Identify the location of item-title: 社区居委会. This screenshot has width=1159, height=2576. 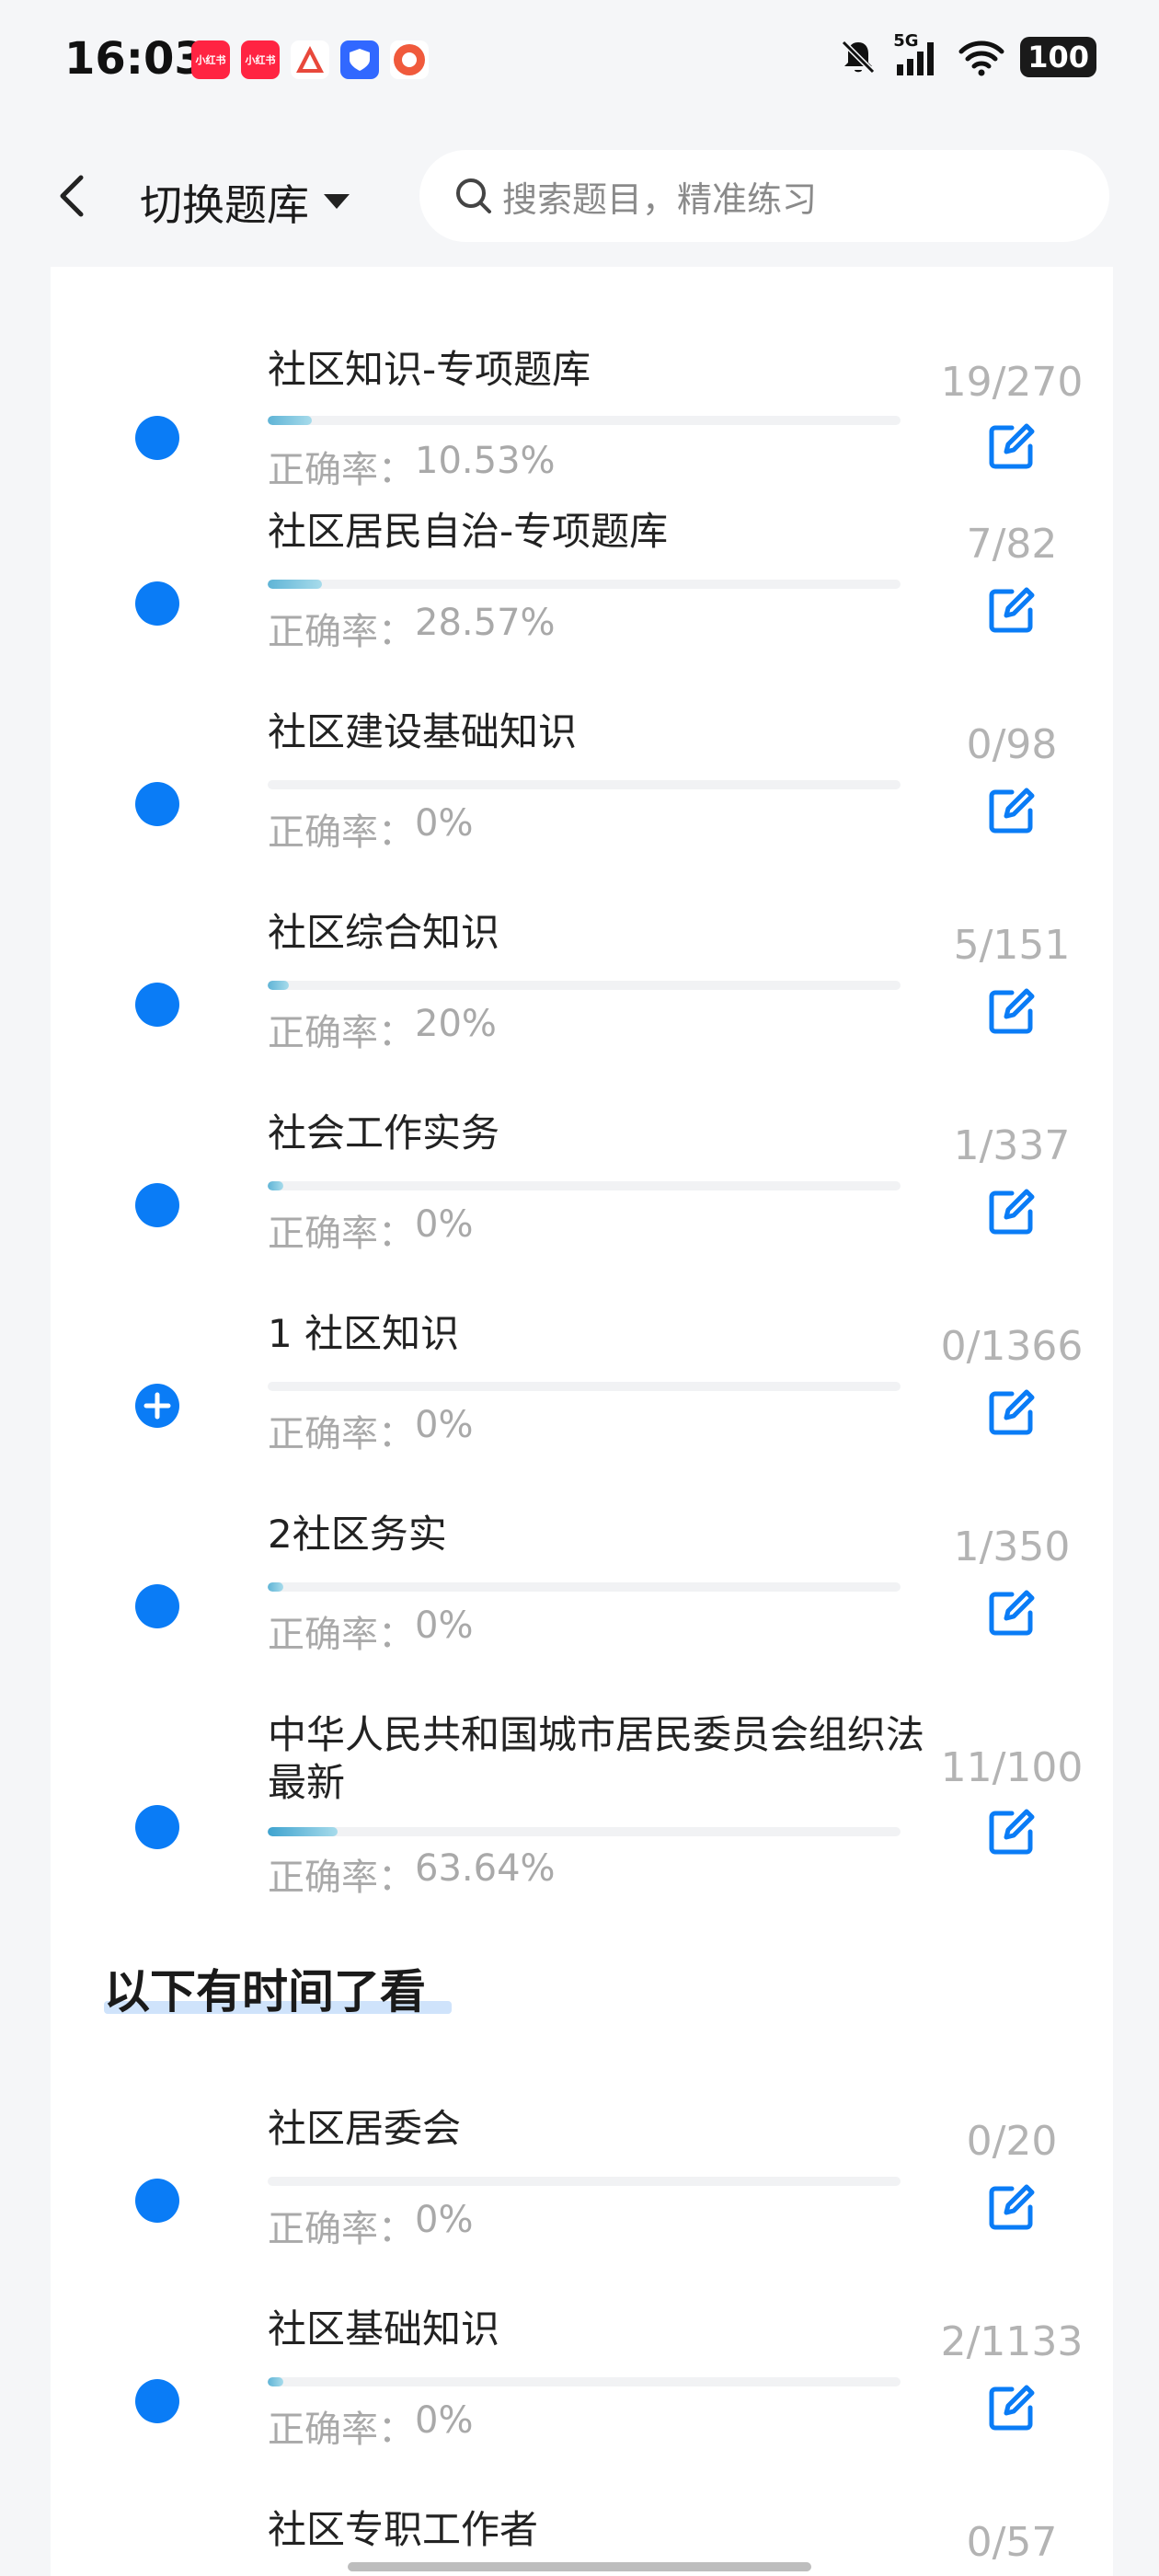
(365, 2128).